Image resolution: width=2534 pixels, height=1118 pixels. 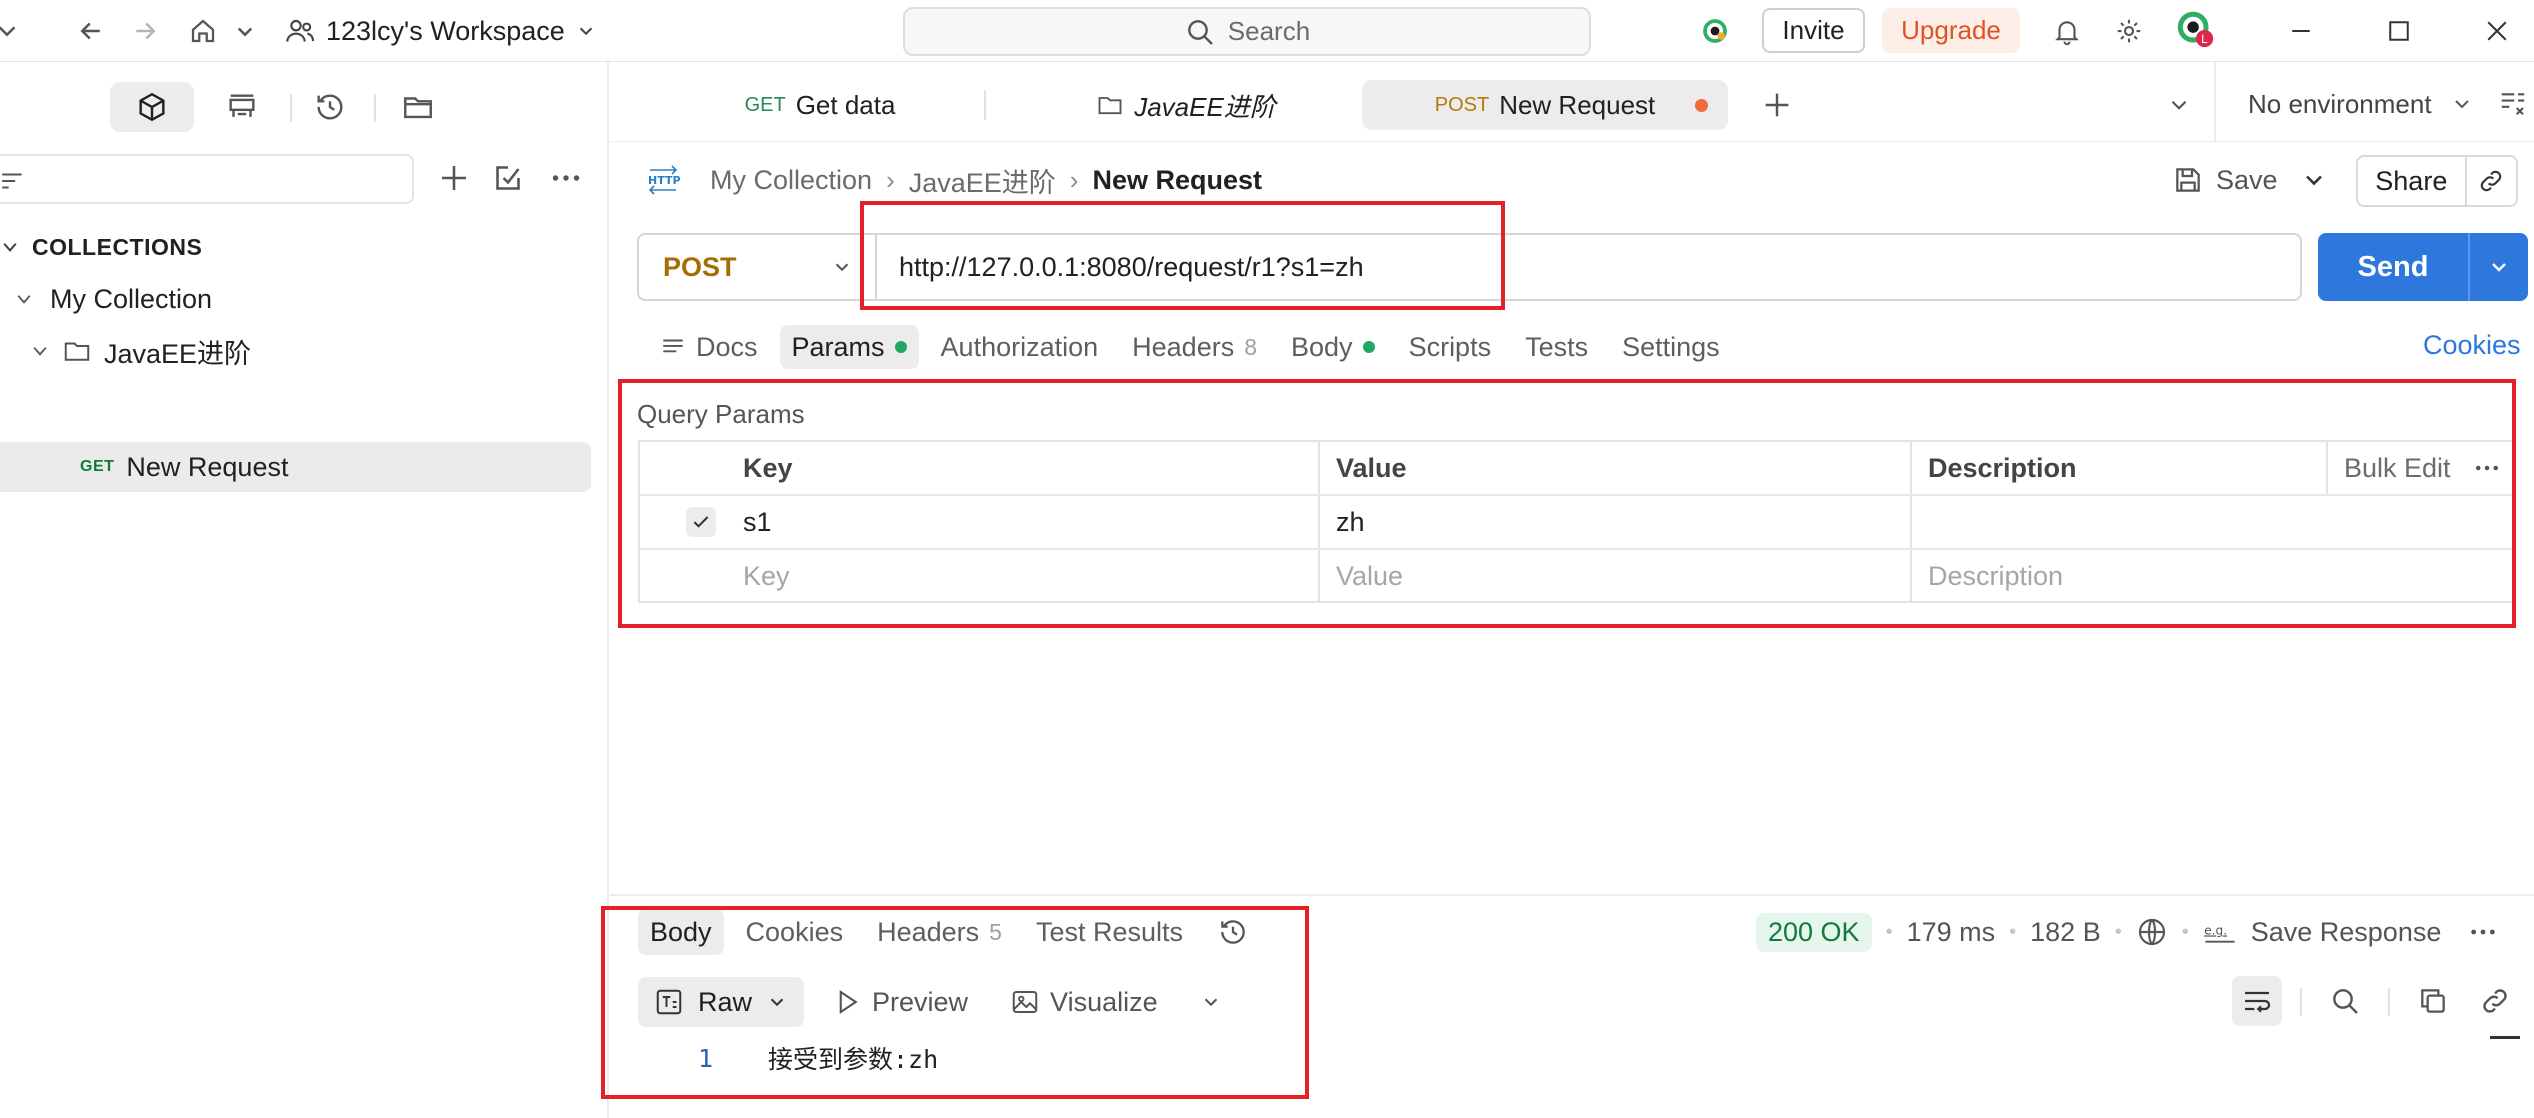 I want to click on folder-name: JavaEE进阶, so click(x=178, y=353).